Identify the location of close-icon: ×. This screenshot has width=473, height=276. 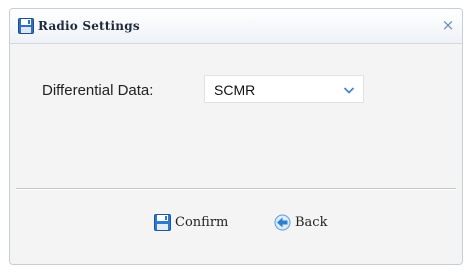
(448, 25).